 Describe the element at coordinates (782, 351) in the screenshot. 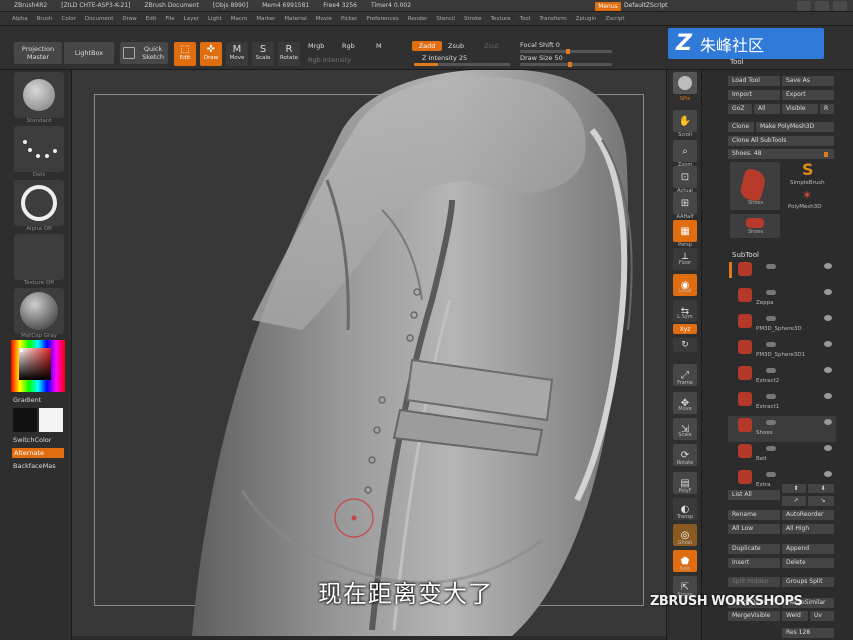

I see `subtool-row: PM3D_Sphere3D1` at that location.